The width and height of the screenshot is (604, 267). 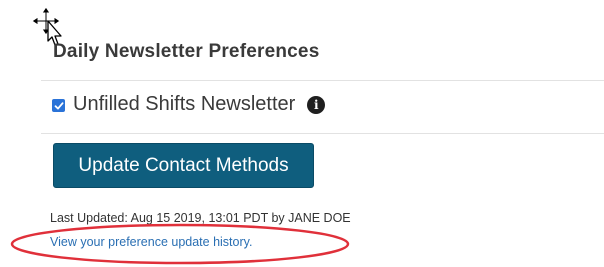 What do you see at coordinates (151, 242) in the screenshot?
I see `preference-history-link: View your preference update history.` at bounding box center [151, 242].